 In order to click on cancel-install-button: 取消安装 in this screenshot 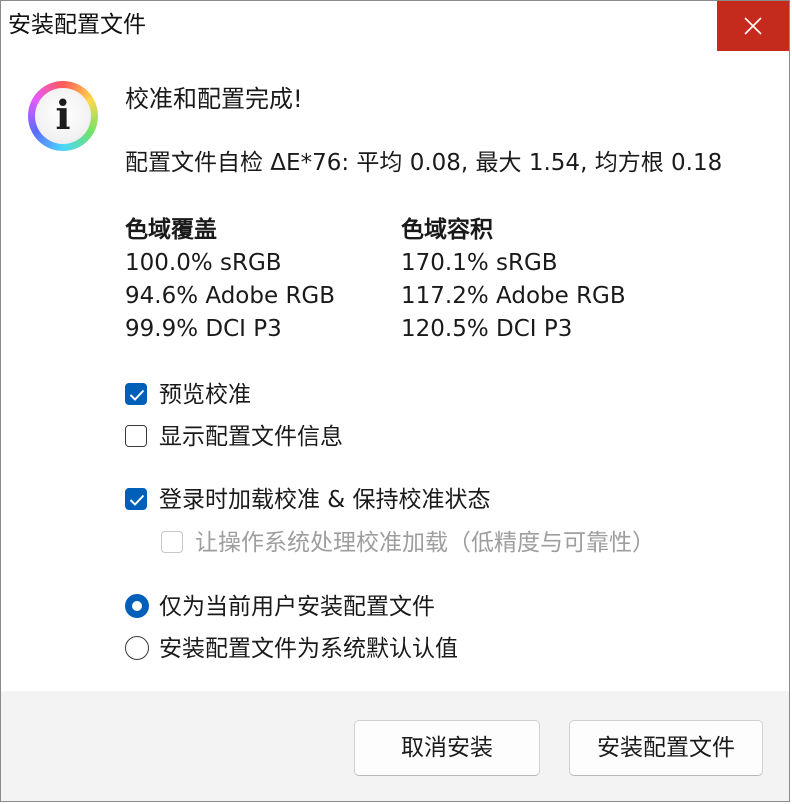, I will do `click(447, 748)`.